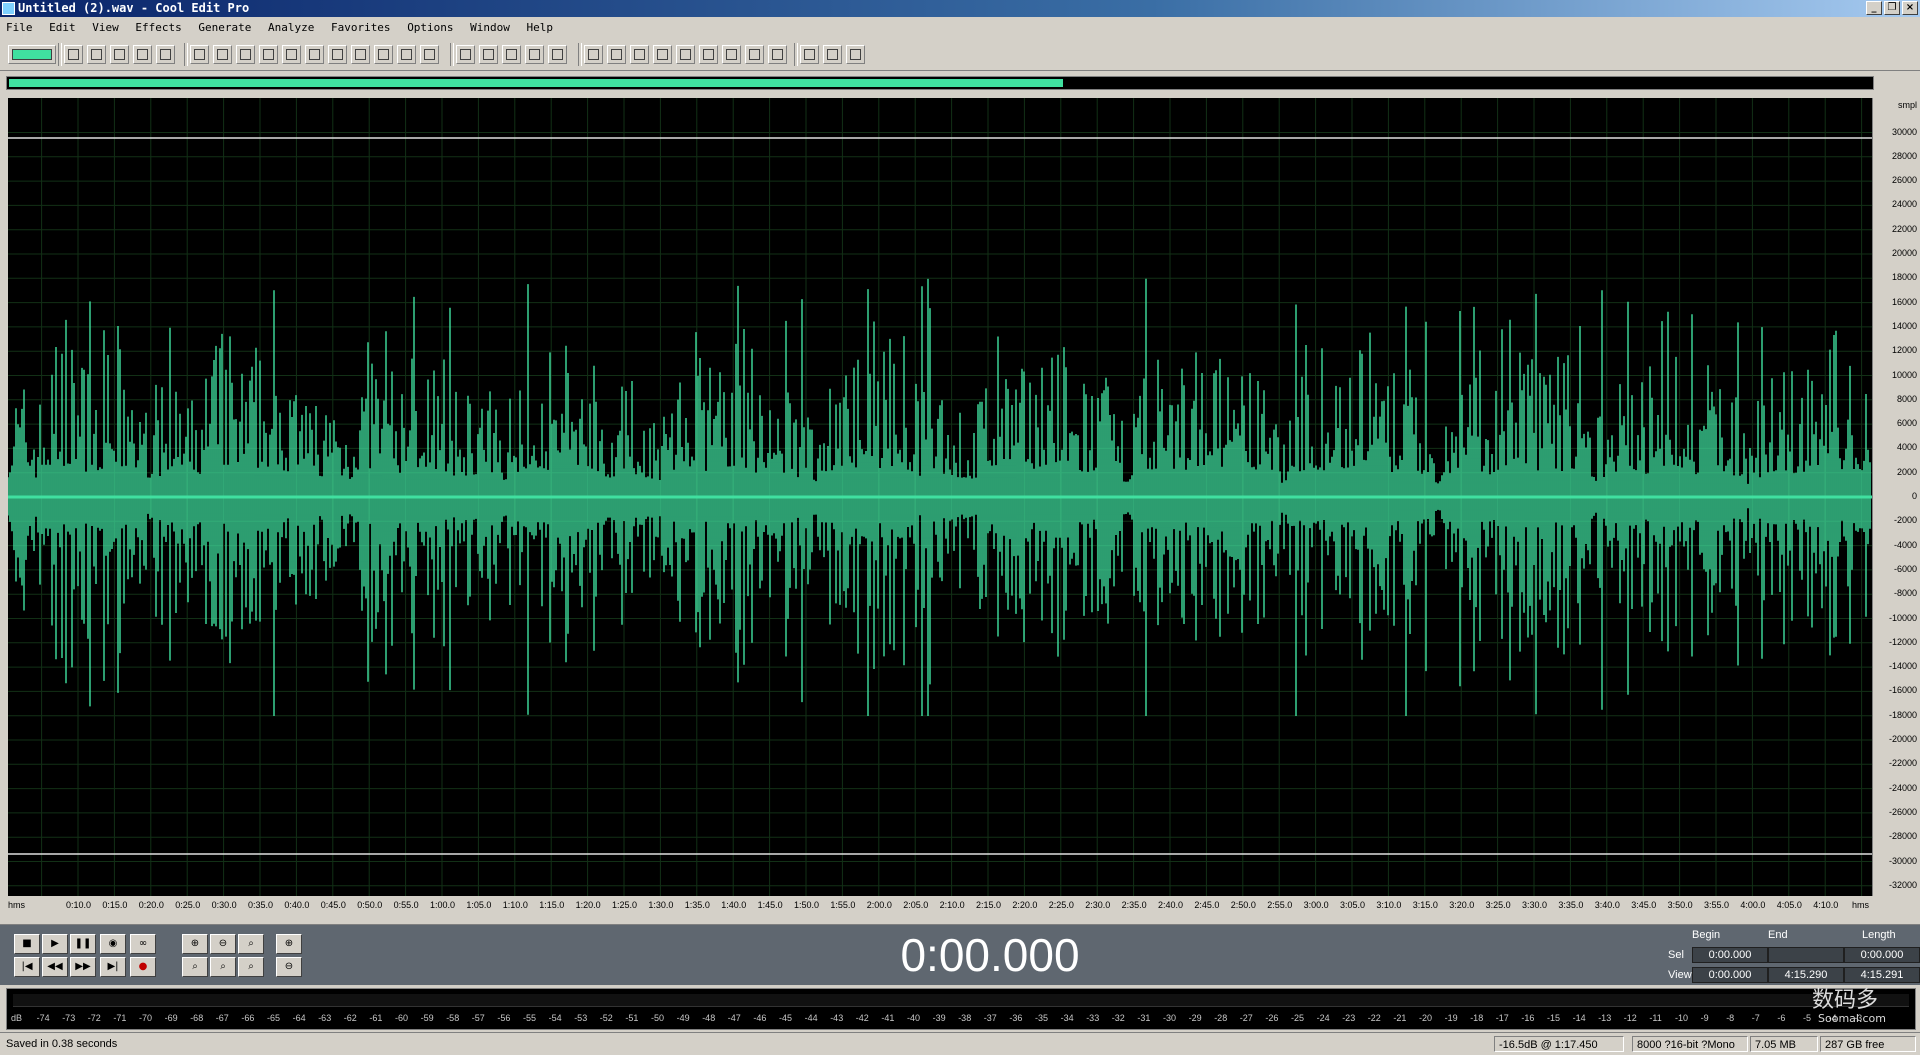  I want to click on amplitude-tick-label: 30000, so click(1904, 131).